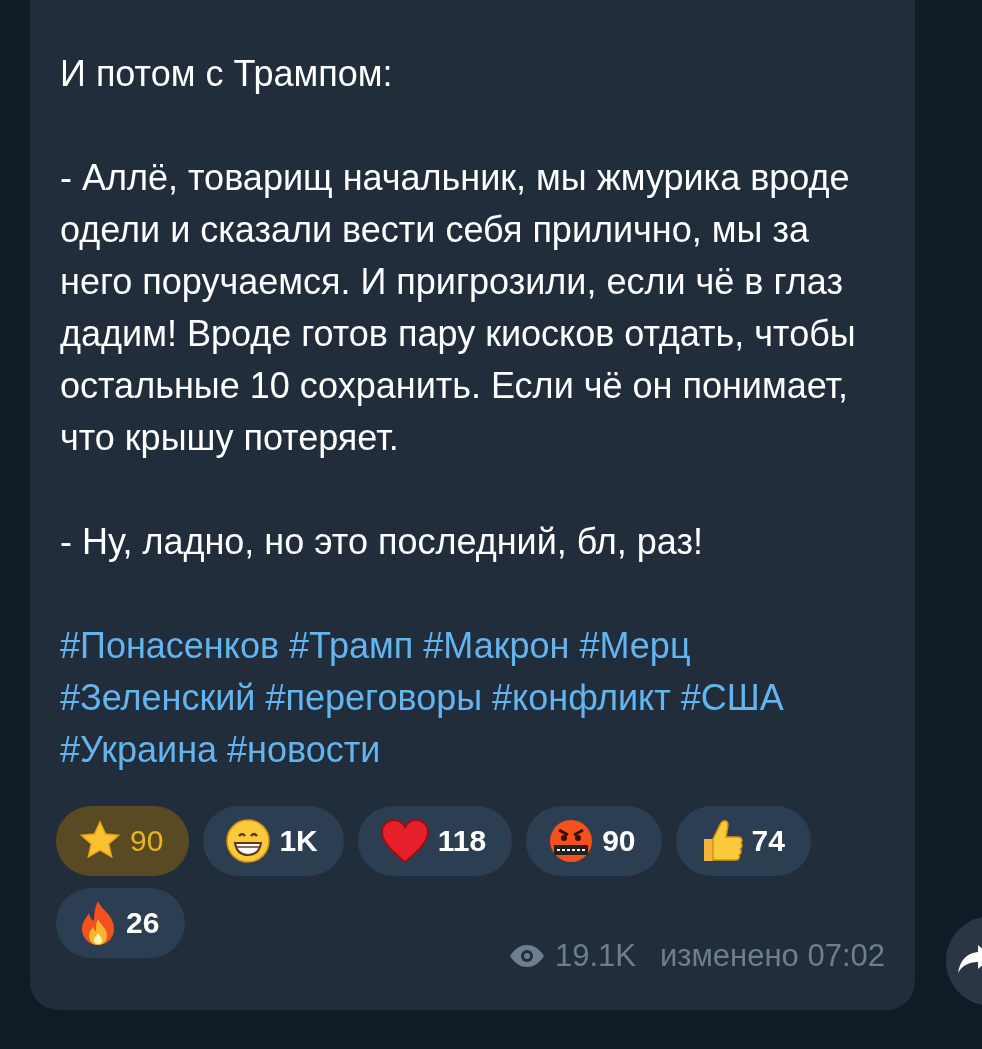 The width and height of the screenshot is (982, 1049). What do you see at coordinates (374, 698) in the screenshot?
I see `hashtag-link: #переговоры` at bounding box center [374, 698].